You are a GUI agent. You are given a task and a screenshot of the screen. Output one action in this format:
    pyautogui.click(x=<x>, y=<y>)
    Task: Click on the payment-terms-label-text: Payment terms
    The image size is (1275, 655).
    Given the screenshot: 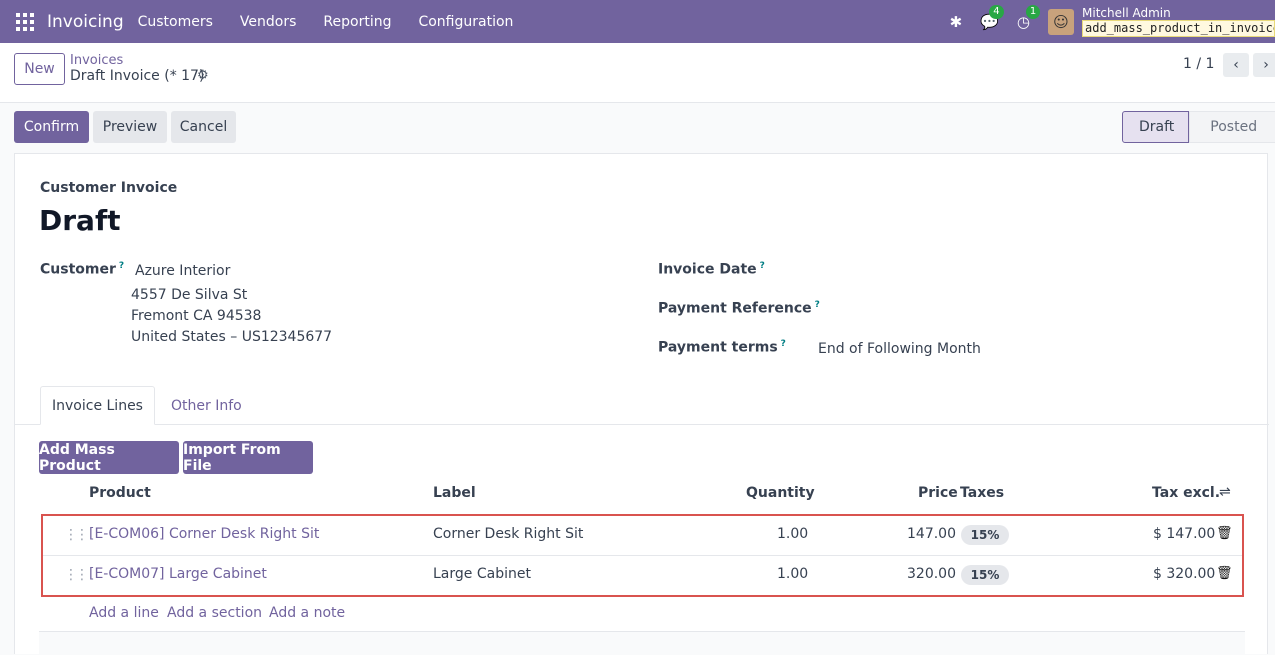 What is the action you would take?
    pyautogui.click(x=718, y=347)
    